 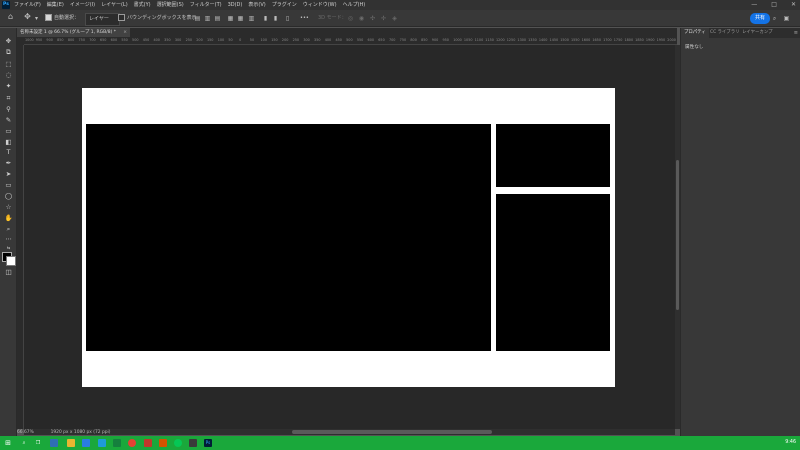 What do you see at coordinates (8, 443) in the screenshot?
I see `windows-start-icon: ⊞` at bounding box center [8, 443].